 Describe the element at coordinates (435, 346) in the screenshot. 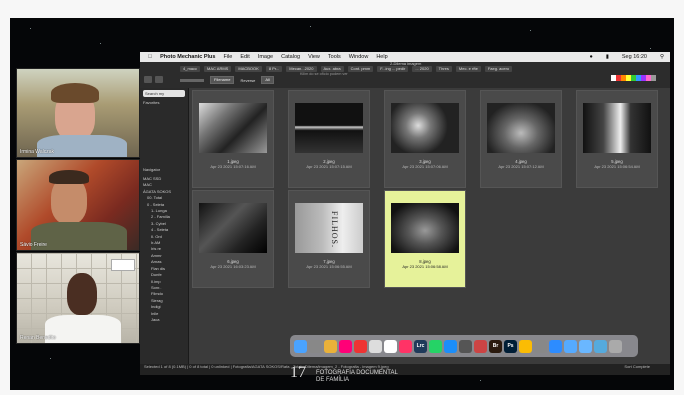

I see `whatsapp-icon` at that location.